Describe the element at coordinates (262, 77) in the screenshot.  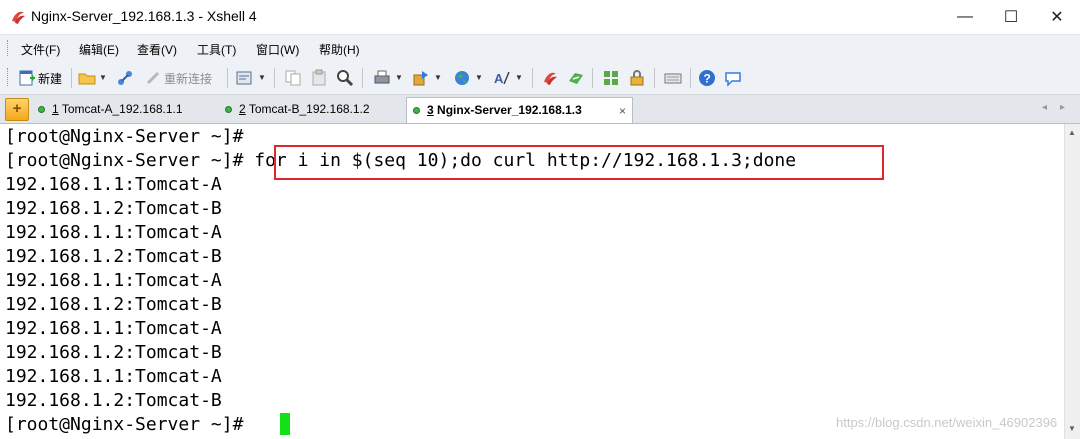
I see `properties-dropdown-arrow: ▼` at that location.